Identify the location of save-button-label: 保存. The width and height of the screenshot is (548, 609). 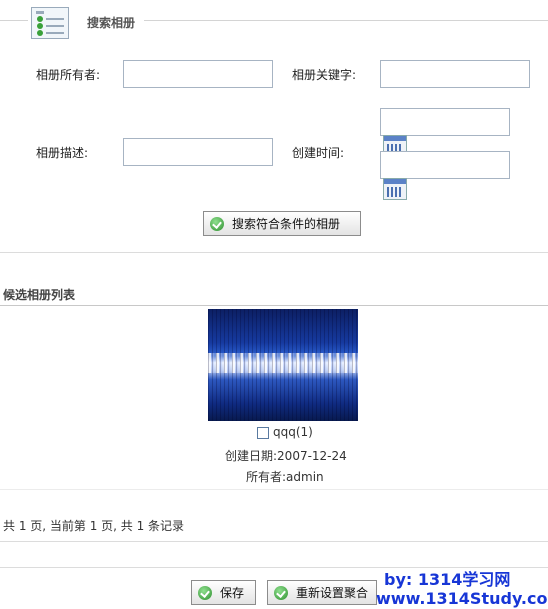
(232, 593).